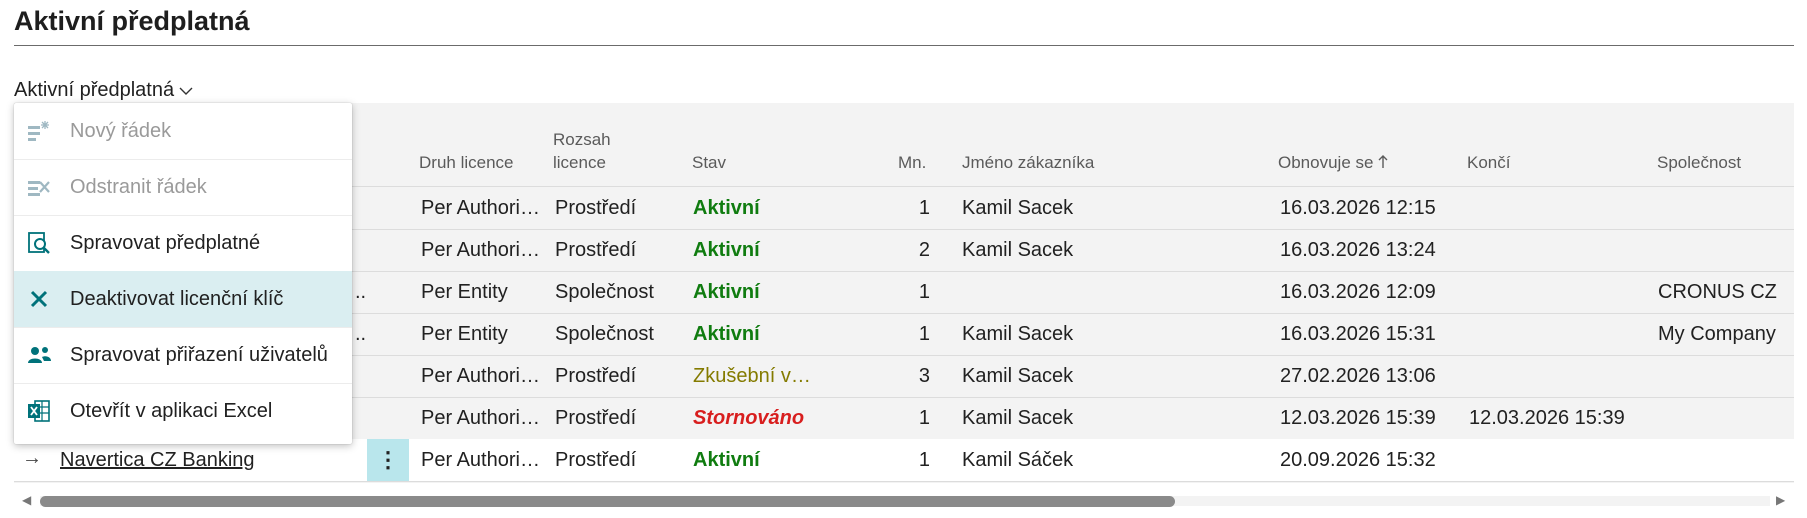  What do you see at coordinates (132, 21) in the screenshot?
I see `page-title: Aktivní předplatná` at bounding box center [132, 21].